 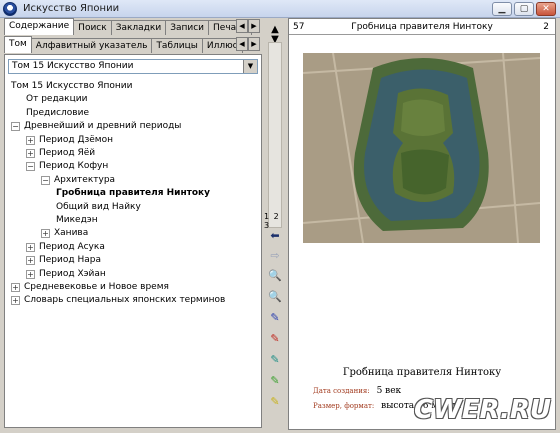 What do you see at coordinates (344, 406) in the screenshot?
I see `size-label: Размер, формат:` at bounding box center [344, 406].